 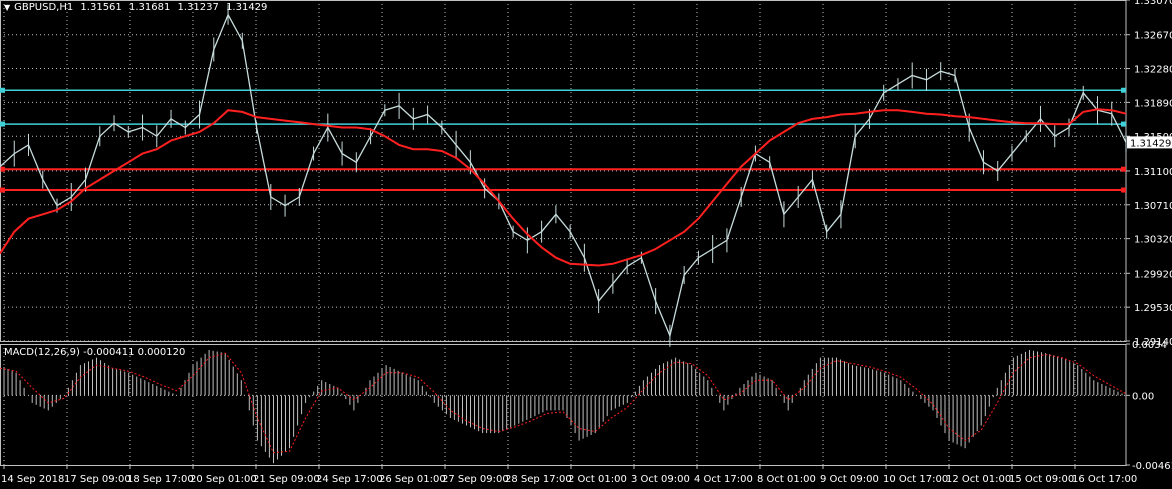 What do you see at coordinates (1153, 206) in the screenshot?
I see `y-tick-label: 1.30710` at bounding box center [1153, 206].